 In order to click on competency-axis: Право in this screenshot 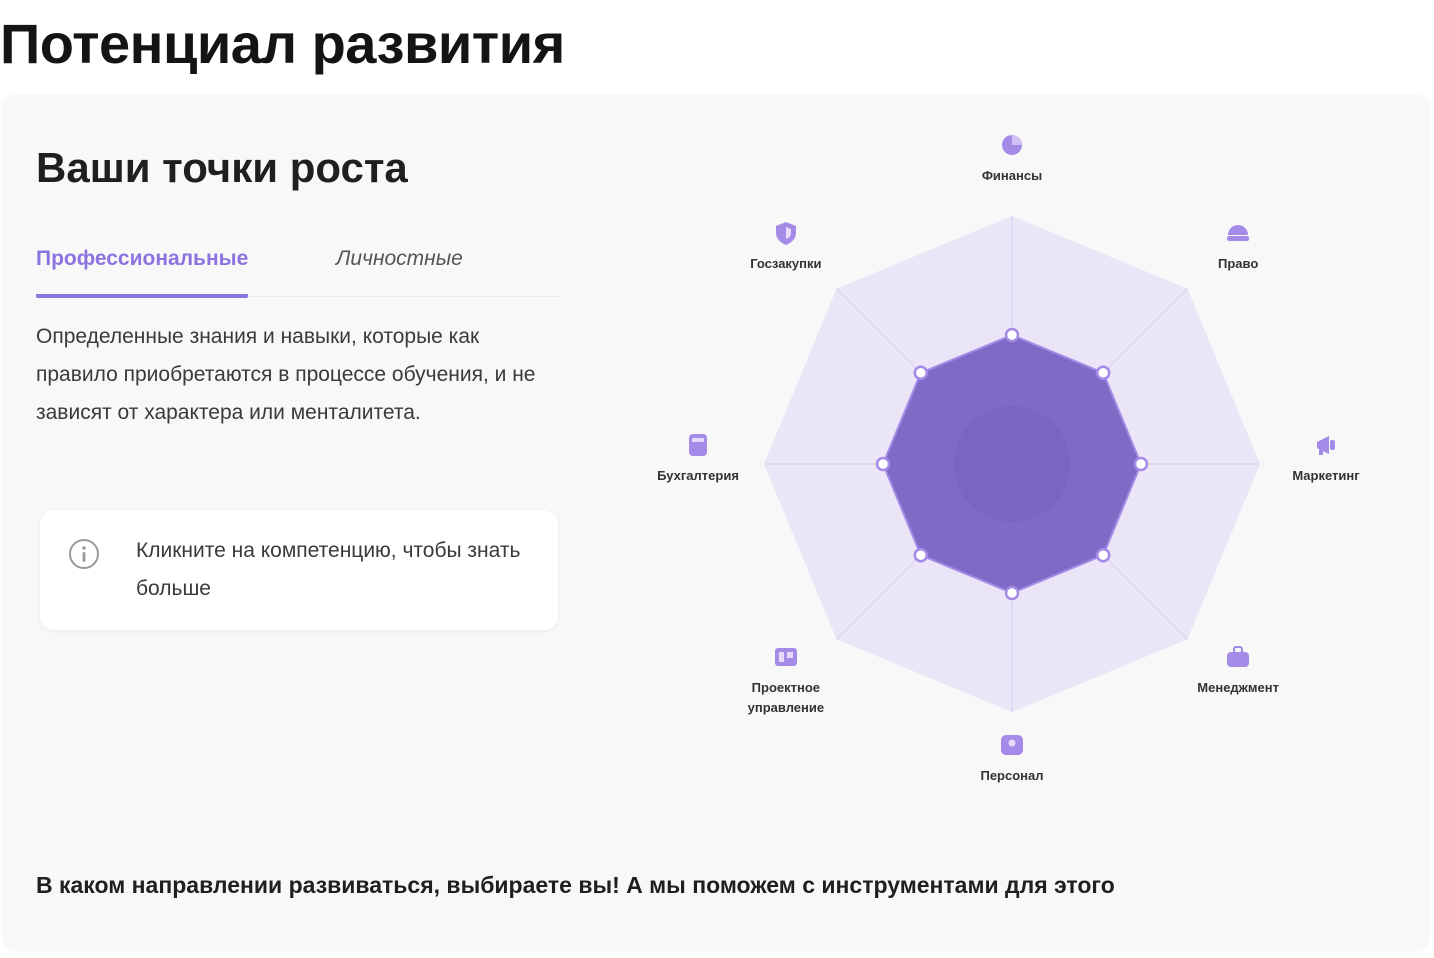, I will do `click(1238, 246)`.